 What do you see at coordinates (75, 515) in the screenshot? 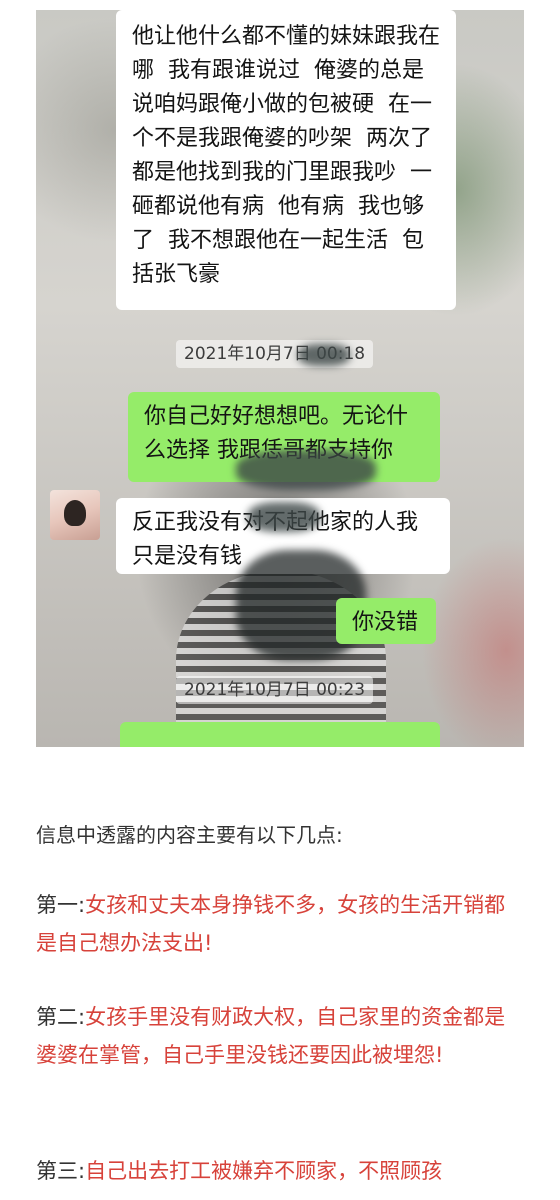
I see `contact-avatar` at bounding box center [75, 515].